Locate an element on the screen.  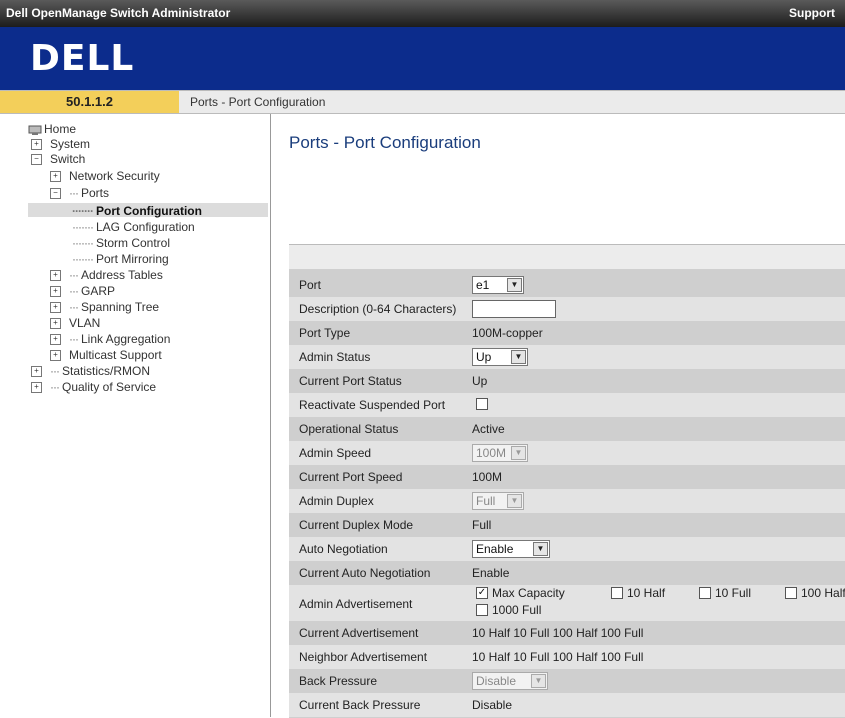
current-port-speed-label: Current Port Speed is located at coordinates (351, 477).